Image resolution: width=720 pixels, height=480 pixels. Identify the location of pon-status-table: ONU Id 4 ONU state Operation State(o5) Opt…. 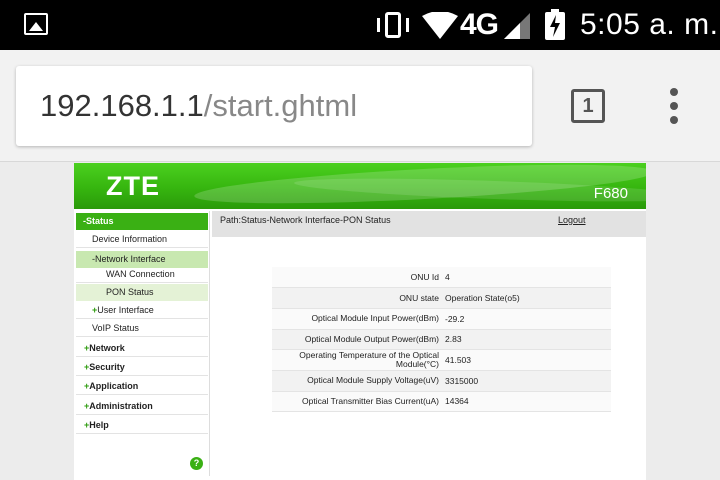
(441, 340).